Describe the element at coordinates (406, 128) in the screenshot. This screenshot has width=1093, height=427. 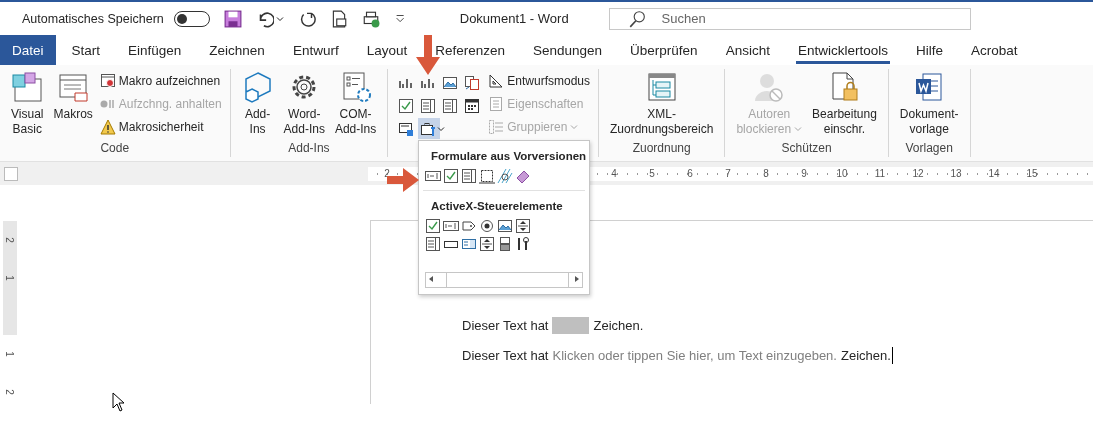
I see `repeating-section-icon` at that location.